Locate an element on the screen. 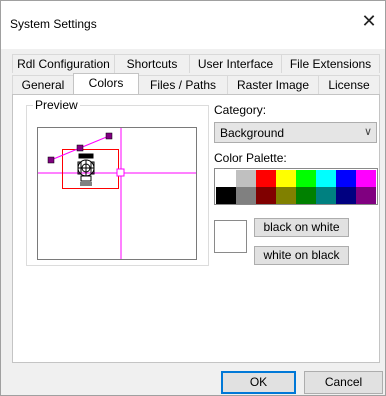 The image size is (386, 396). preview-group-label: Preview is located at coordinates (56, 105).